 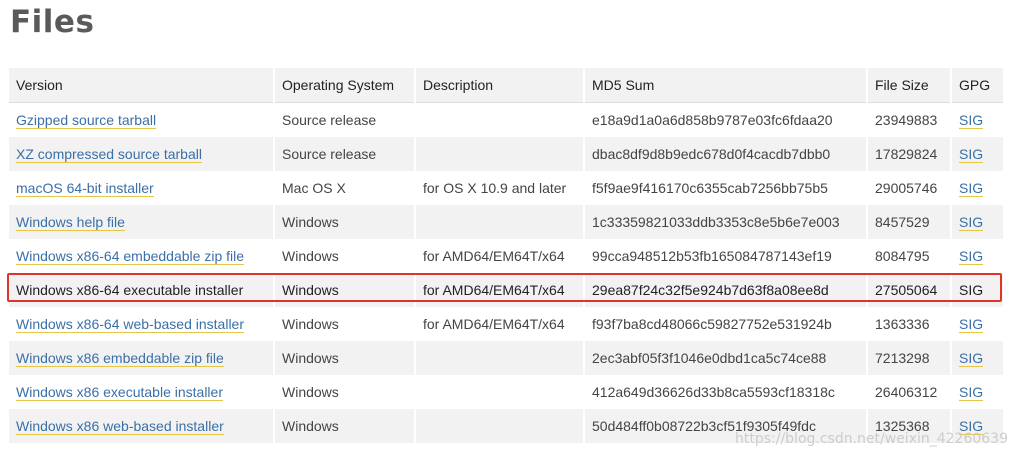 What do you see at coordinates (726, 290) in the screenshot?
I see `md5-sum-cell: 29ea87f24c32f5e924b7d63f8a08ee8d` at bounding box center [726, 290].